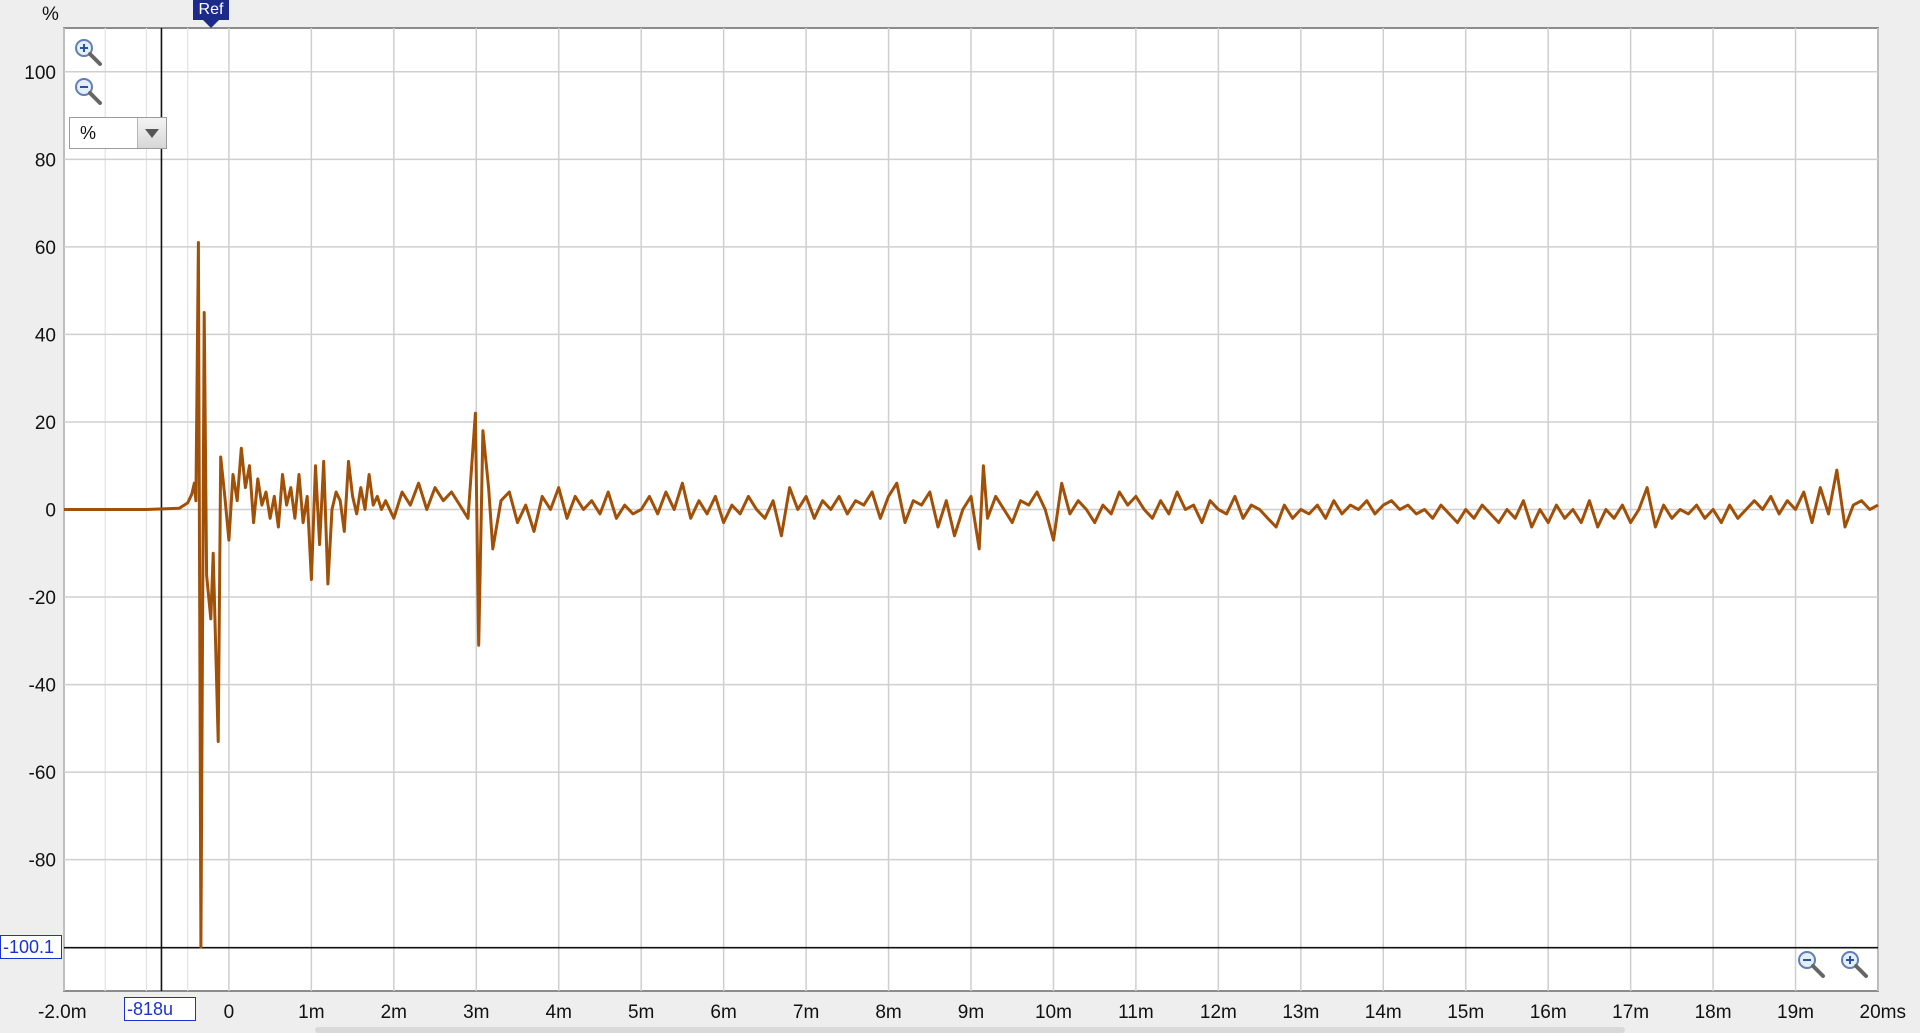  What do you see at coordinates (42, 773) in the screenshot?
I see `y-tick-label: -60` at bounding box center [42, 773].